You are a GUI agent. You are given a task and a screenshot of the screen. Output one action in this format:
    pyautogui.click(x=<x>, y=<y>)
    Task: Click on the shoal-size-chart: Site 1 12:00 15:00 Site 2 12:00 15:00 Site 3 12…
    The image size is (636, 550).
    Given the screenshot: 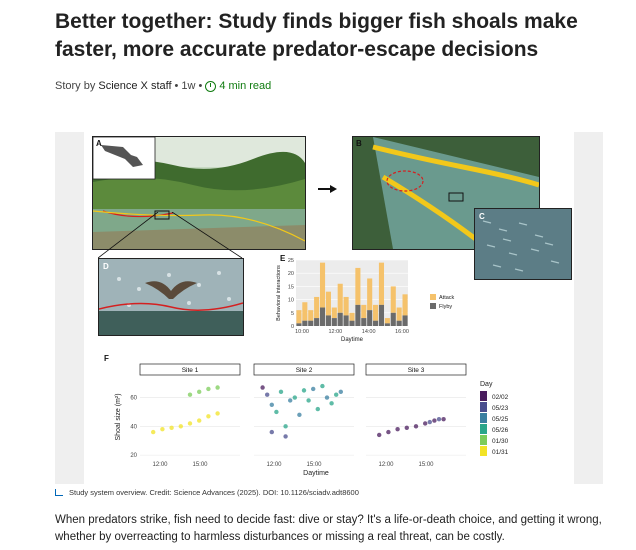 What is the action you would take?
    pyautogui.click(x=312, y=420)
    